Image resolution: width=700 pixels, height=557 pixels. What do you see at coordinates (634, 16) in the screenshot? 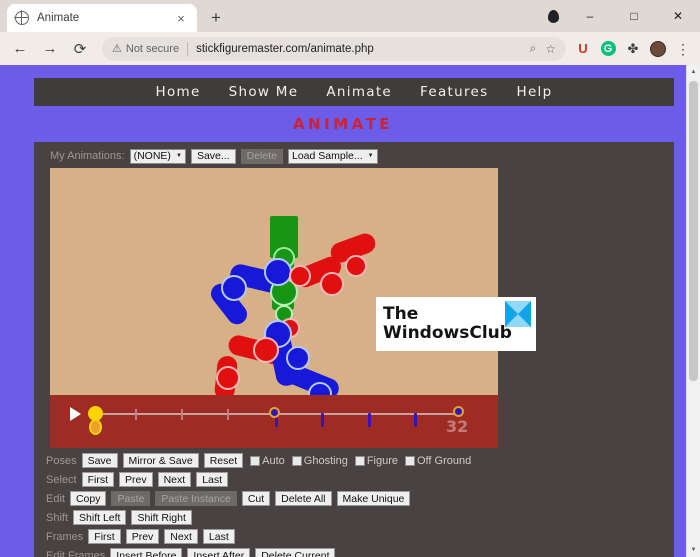
I see `maximize-button: □` at bounding box center [634, 16].